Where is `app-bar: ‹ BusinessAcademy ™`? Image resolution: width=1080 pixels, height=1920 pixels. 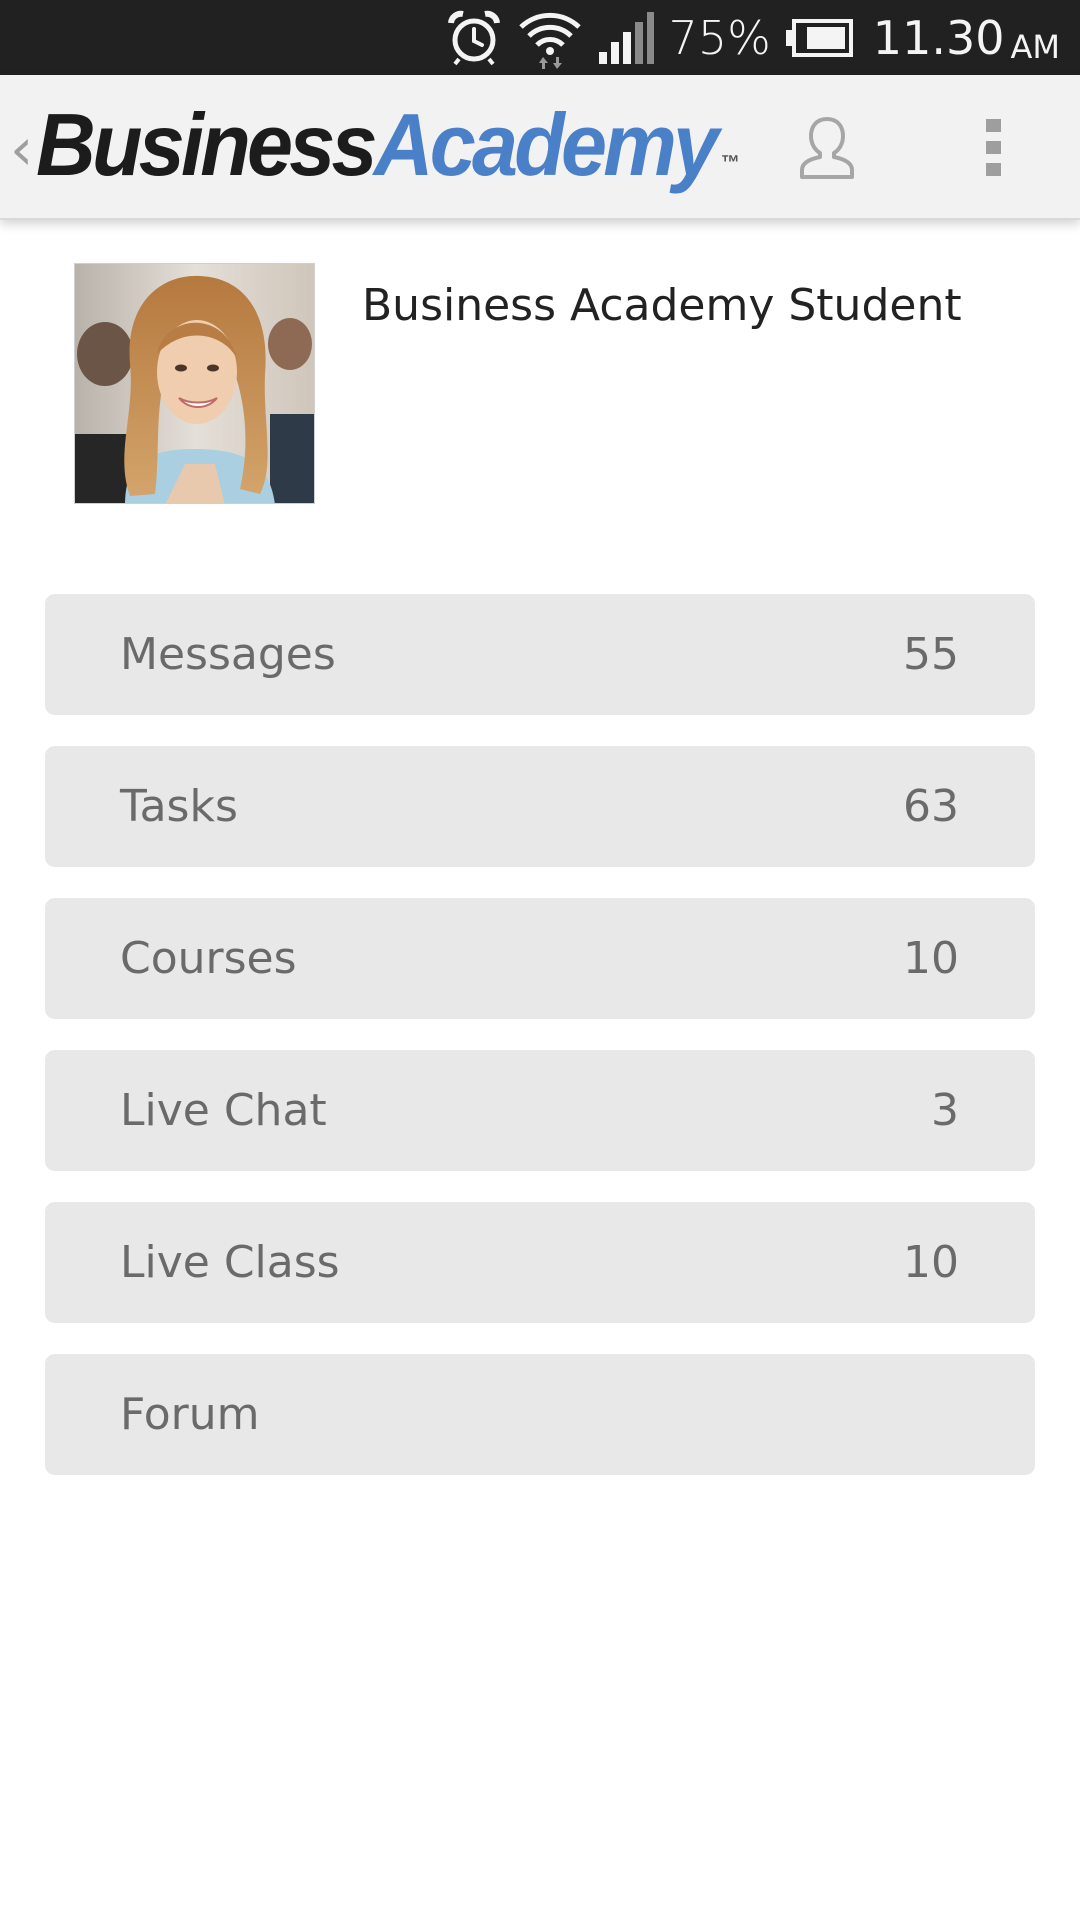
app-bar: ‹ BusinessAcademy ™ is located at coordinates (540, 147).